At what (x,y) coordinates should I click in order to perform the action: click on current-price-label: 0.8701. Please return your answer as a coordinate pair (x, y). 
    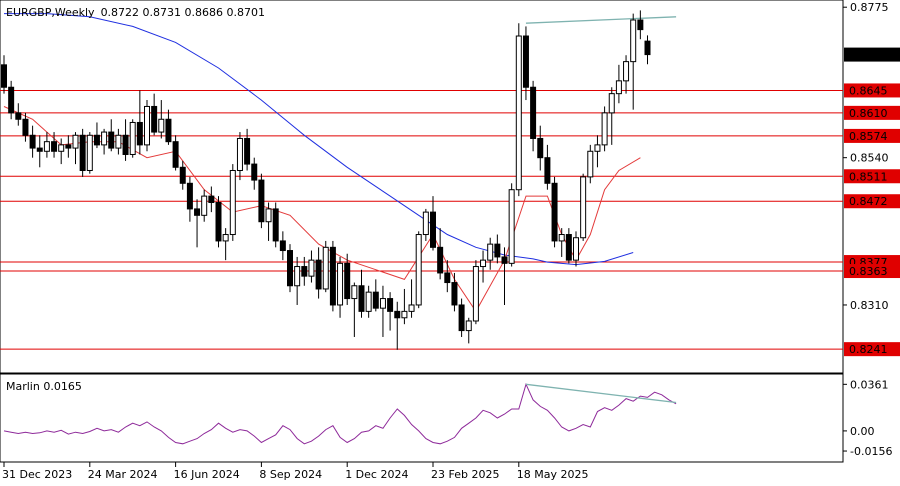
    Looking at the image, I should click on (868, 55).